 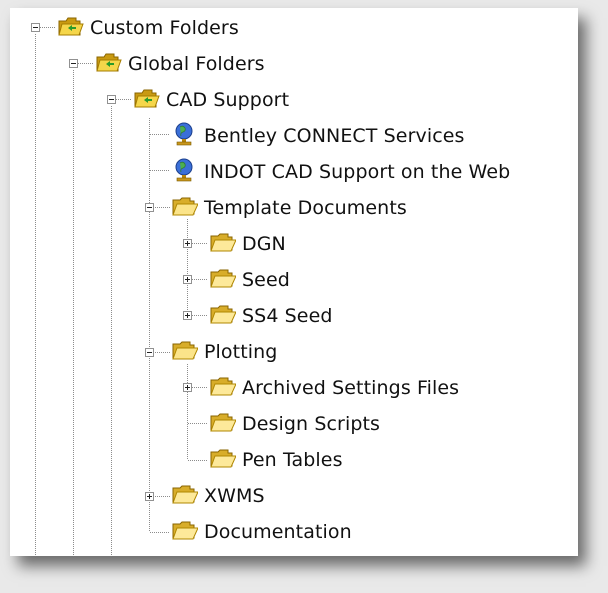 I want to click on tree-item: Pen Tables, so click(x=275, y=460).